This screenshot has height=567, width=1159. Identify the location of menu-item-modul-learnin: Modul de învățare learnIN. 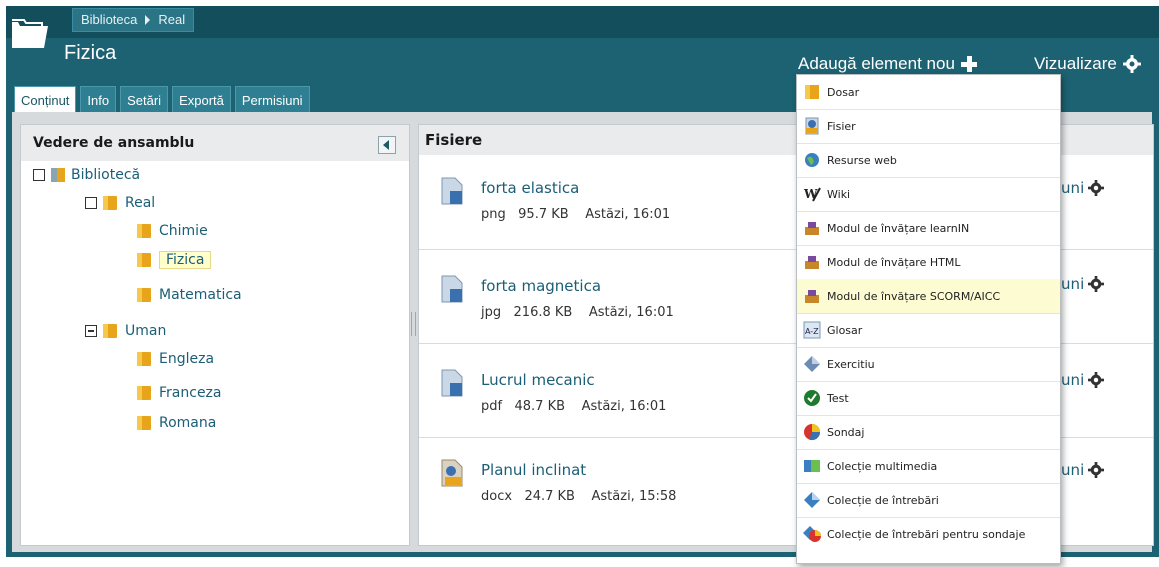
(928, 228).